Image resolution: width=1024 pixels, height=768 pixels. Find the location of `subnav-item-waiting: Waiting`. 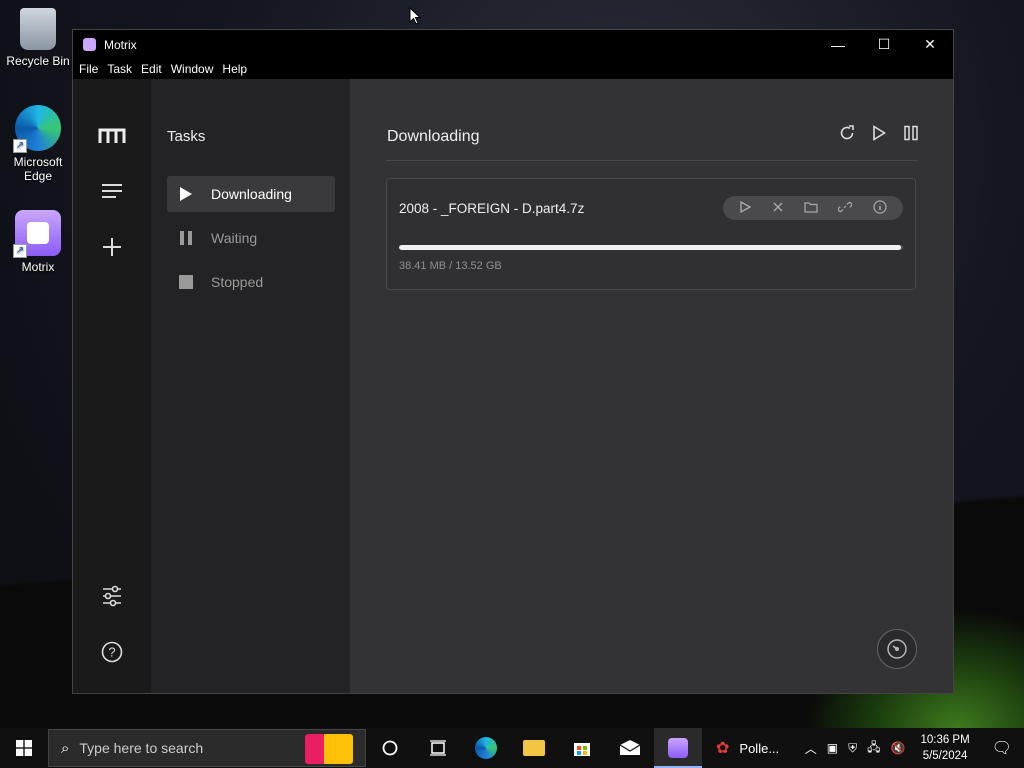

subnav-item-waiting: Waiting is located at coordinates (251, 238).